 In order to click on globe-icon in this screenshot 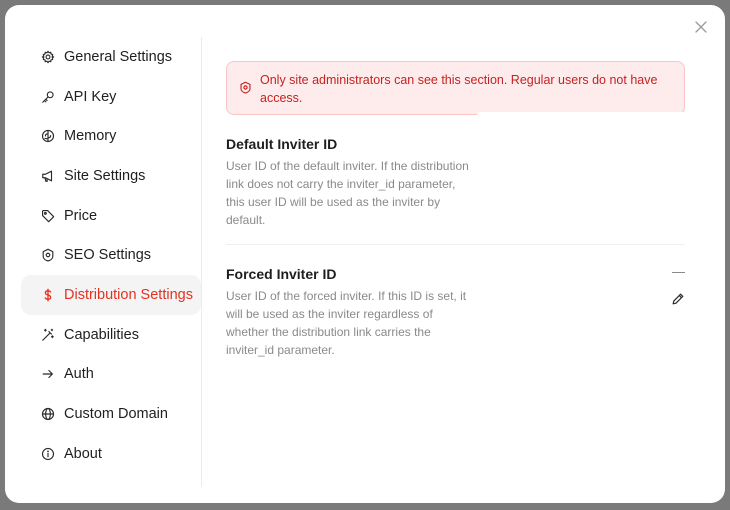, I will do `click(48, 414)`.